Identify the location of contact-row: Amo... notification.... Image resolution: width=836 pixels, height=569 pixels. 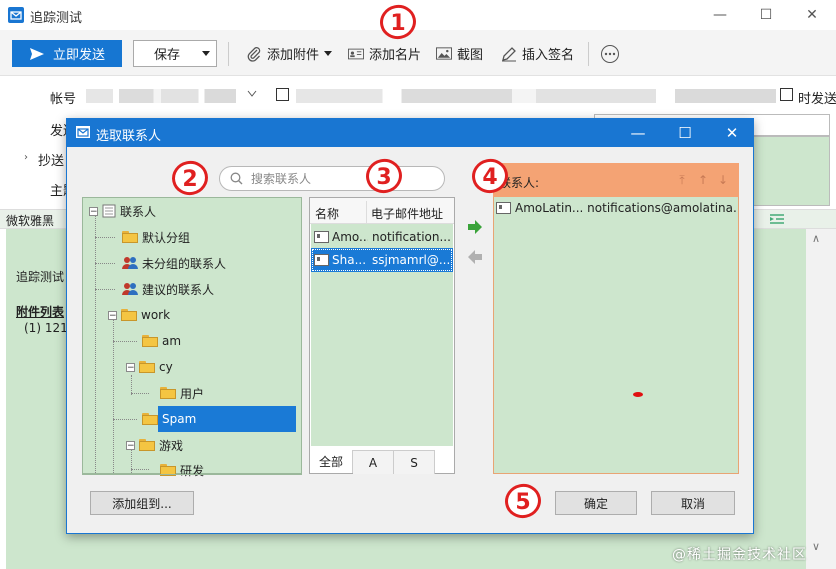
(382, 237).